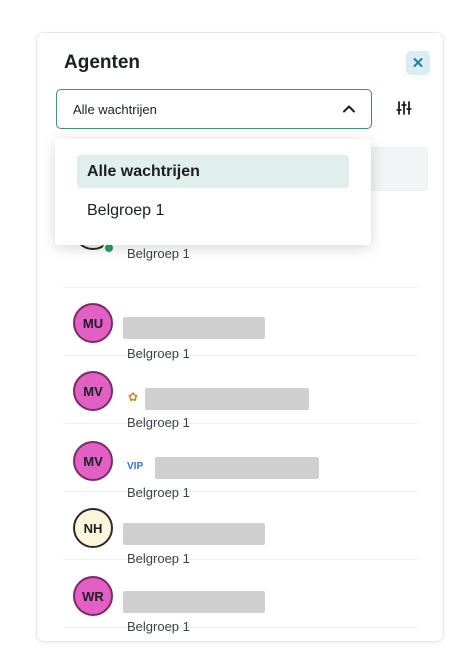 This screenshot has height=655, width=472. I want to click on filter-button, so click(404, 108).